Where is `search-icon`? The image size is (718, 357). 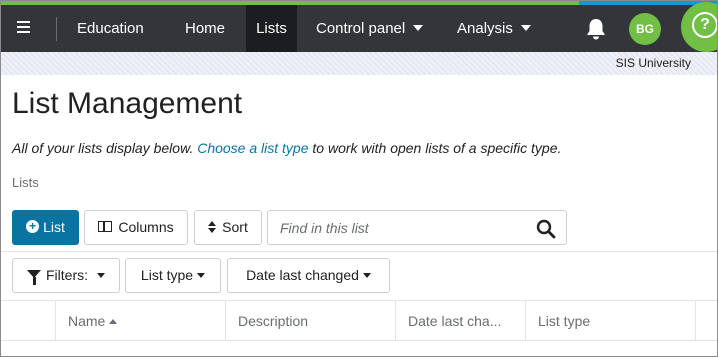
search-icon is located at coordinates (546, 229).